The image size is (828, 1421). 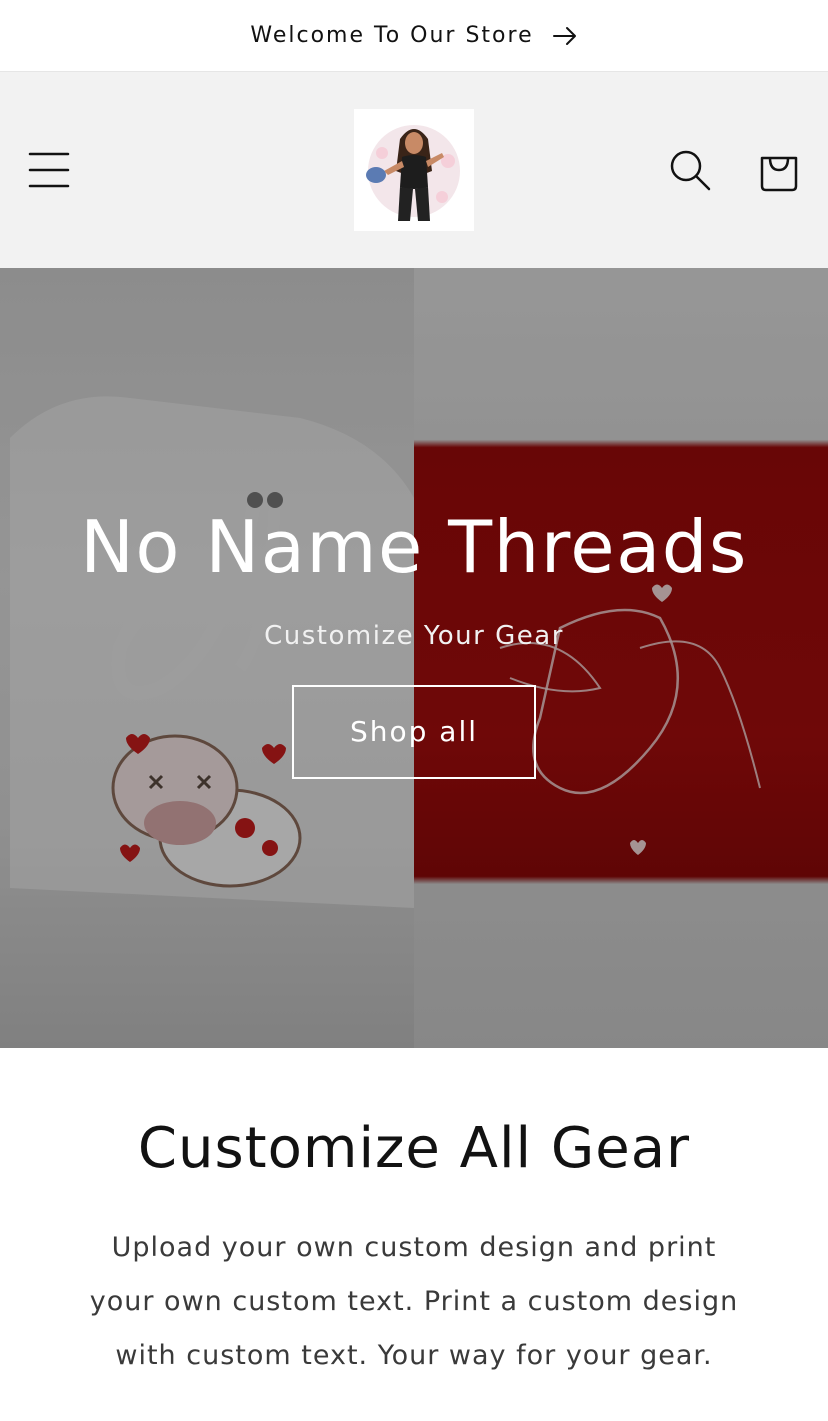 I want to click on shop-all-button: Shop all, so click(x=414, y=732).